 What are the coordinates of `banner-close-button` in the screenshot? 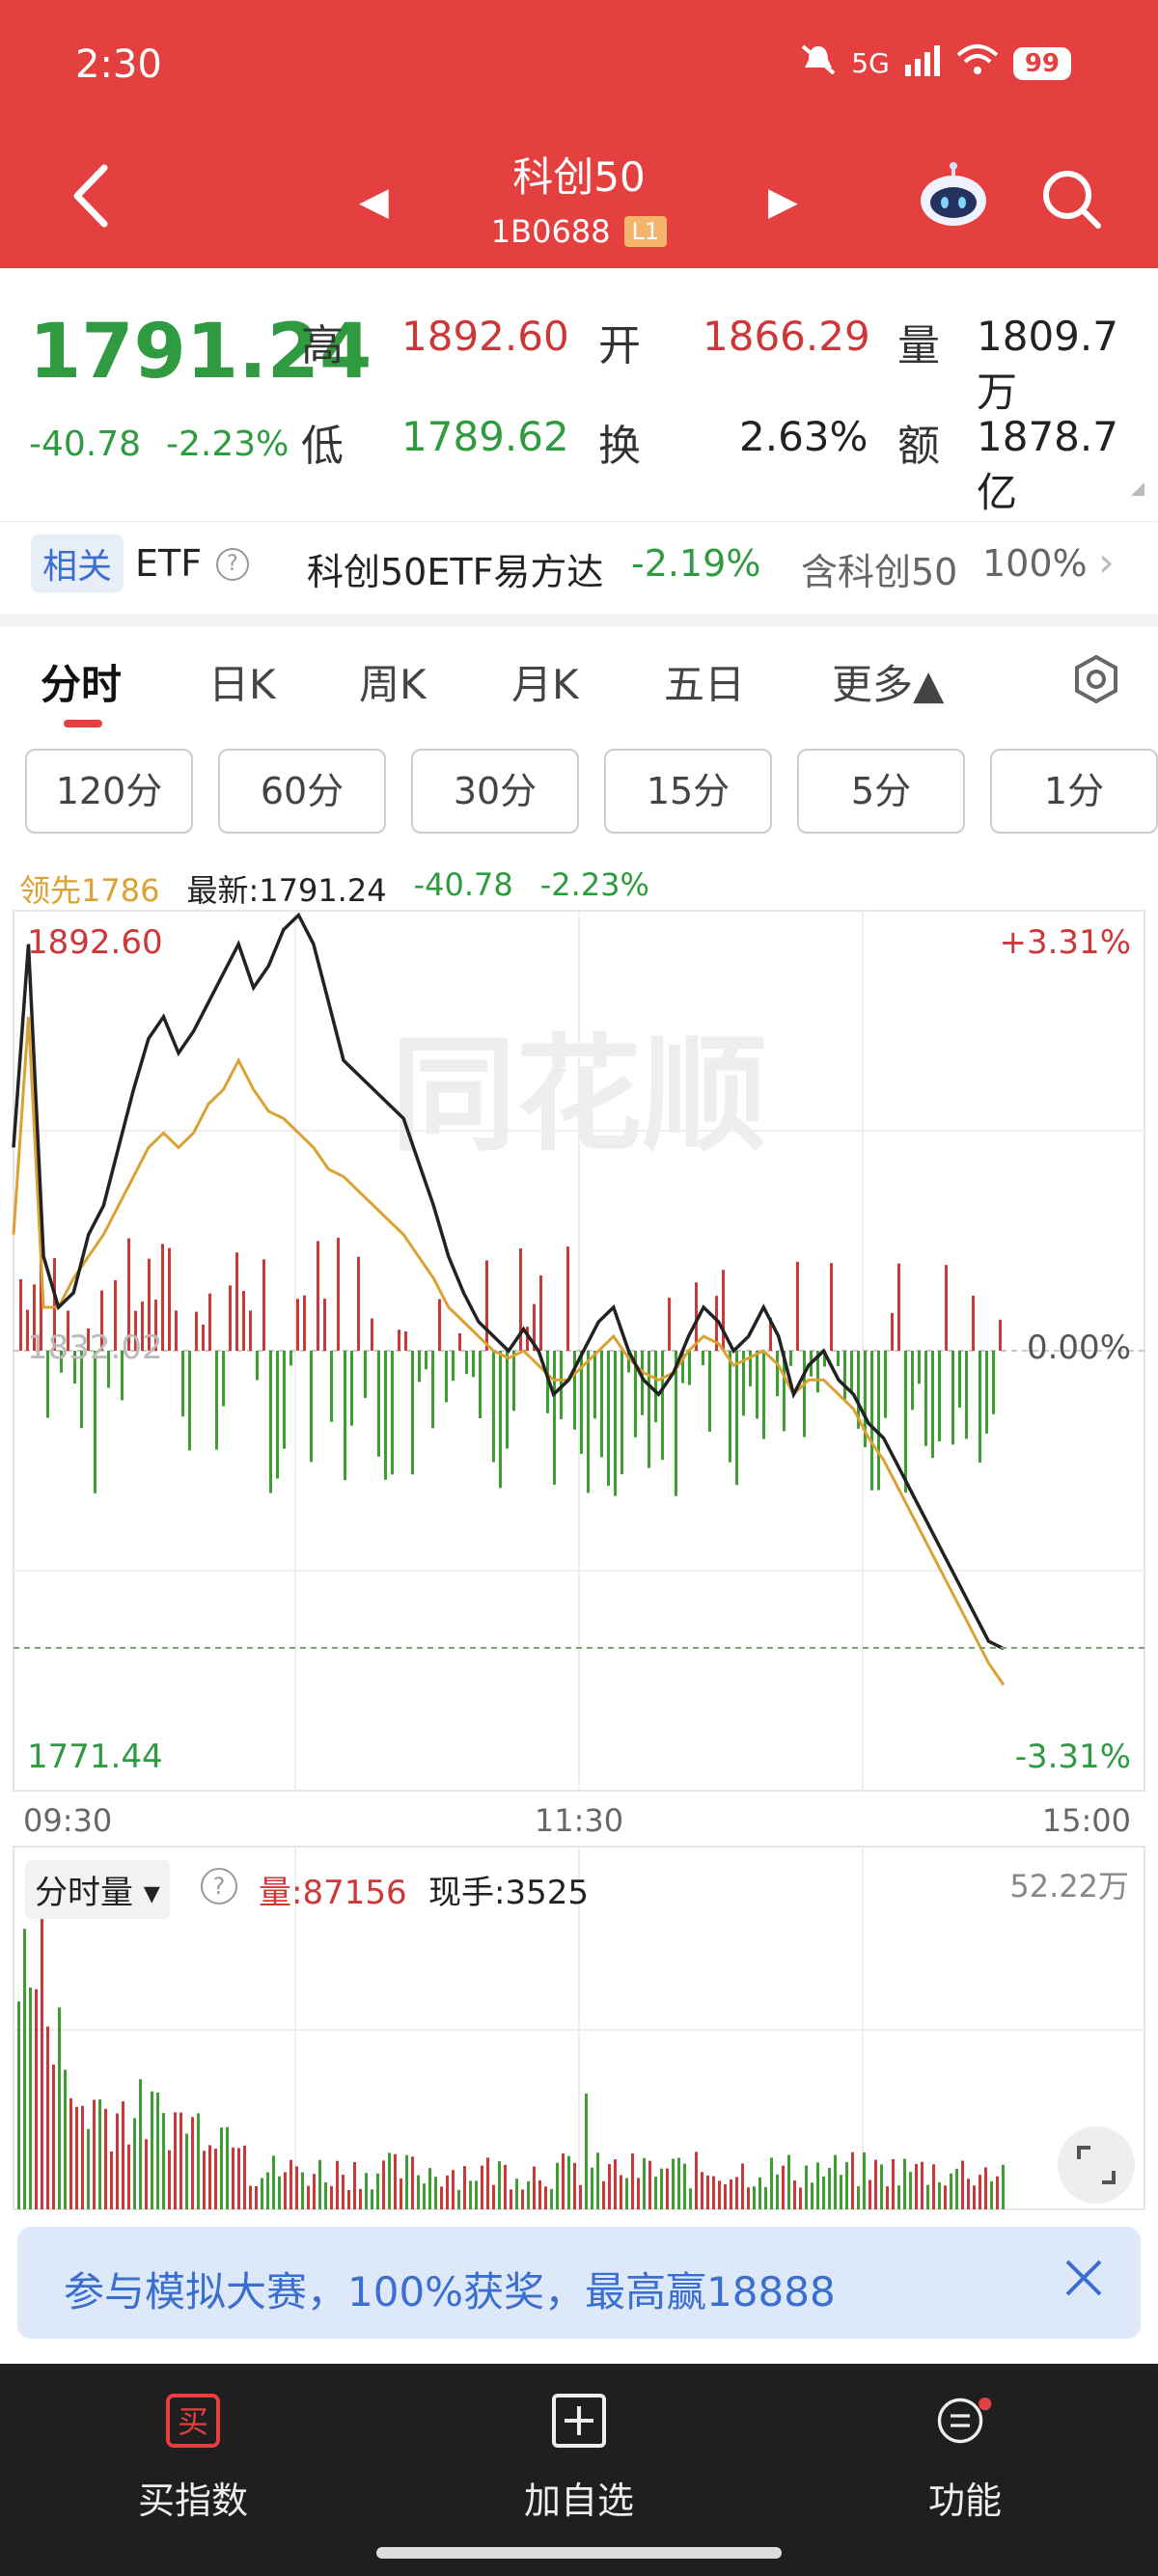 It's located at (1084, 2278).